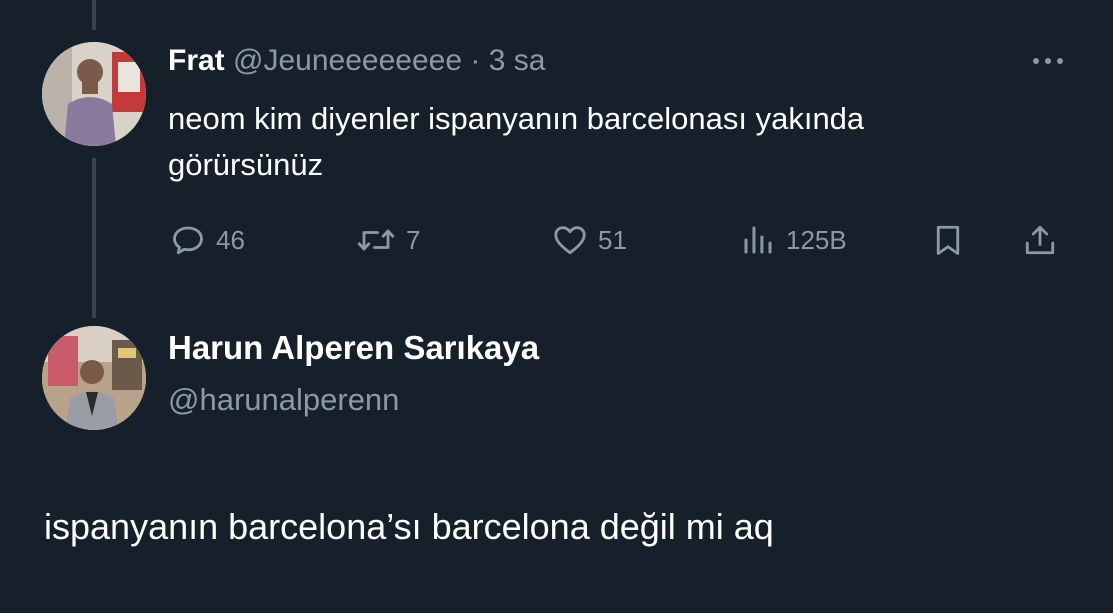  What do you see at coordinates (376, 240) in the screenshot?
I see `retweet-icon` at bounding box center [376, 240].